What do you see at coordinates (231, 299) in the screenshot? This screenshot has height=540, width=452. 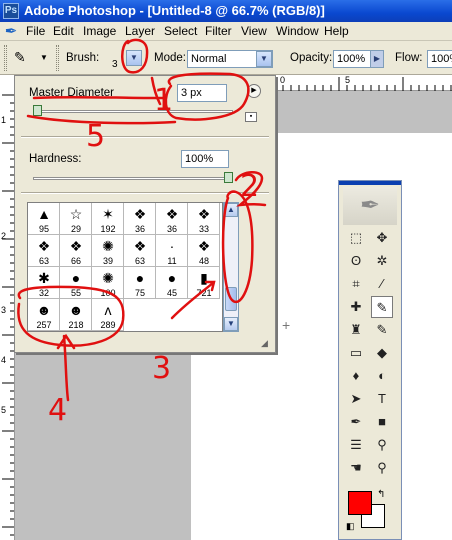 I see `scroll-thumb` at bounding box center [231, 299].